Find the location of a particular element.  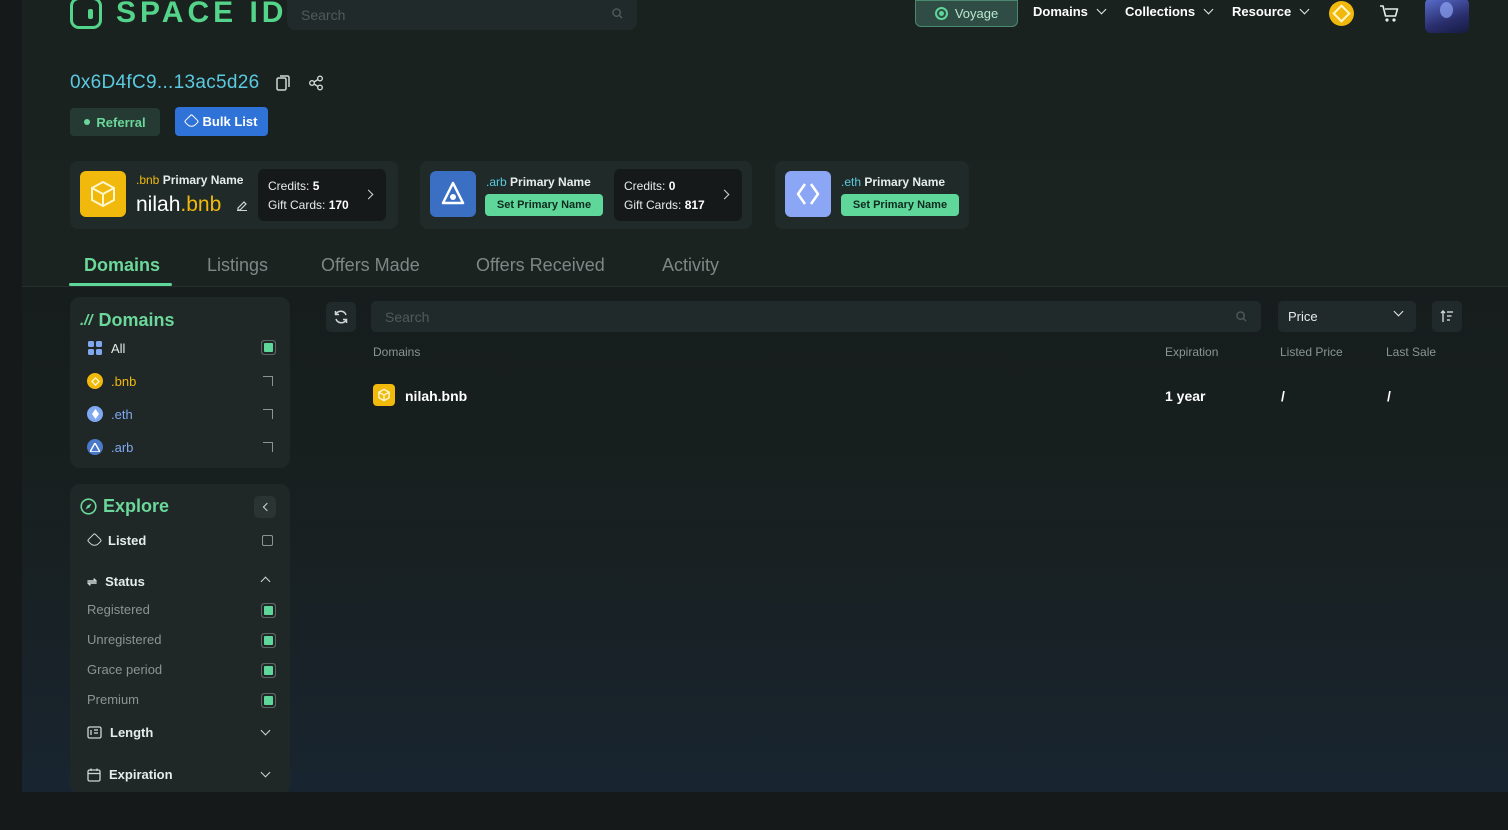

top-search-box is located at coordinates (462, 15).